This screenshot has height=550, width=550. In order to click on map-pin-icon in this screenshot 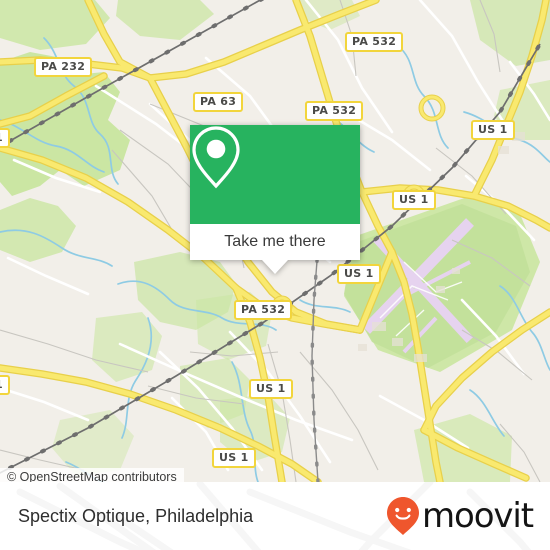, I will do `click(216, 157)`.